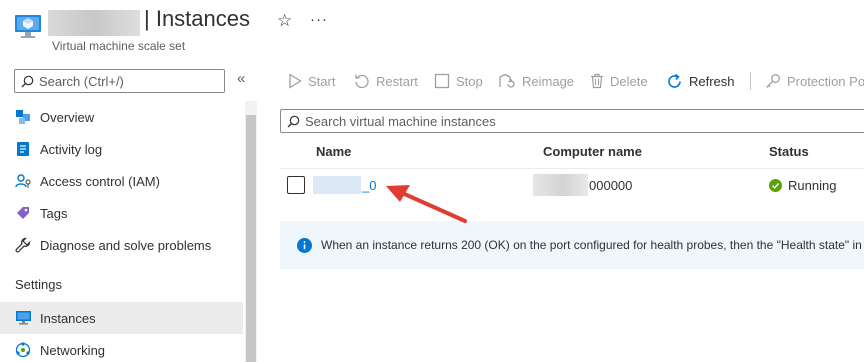  I want to click on key-icon, so click(773, 81).